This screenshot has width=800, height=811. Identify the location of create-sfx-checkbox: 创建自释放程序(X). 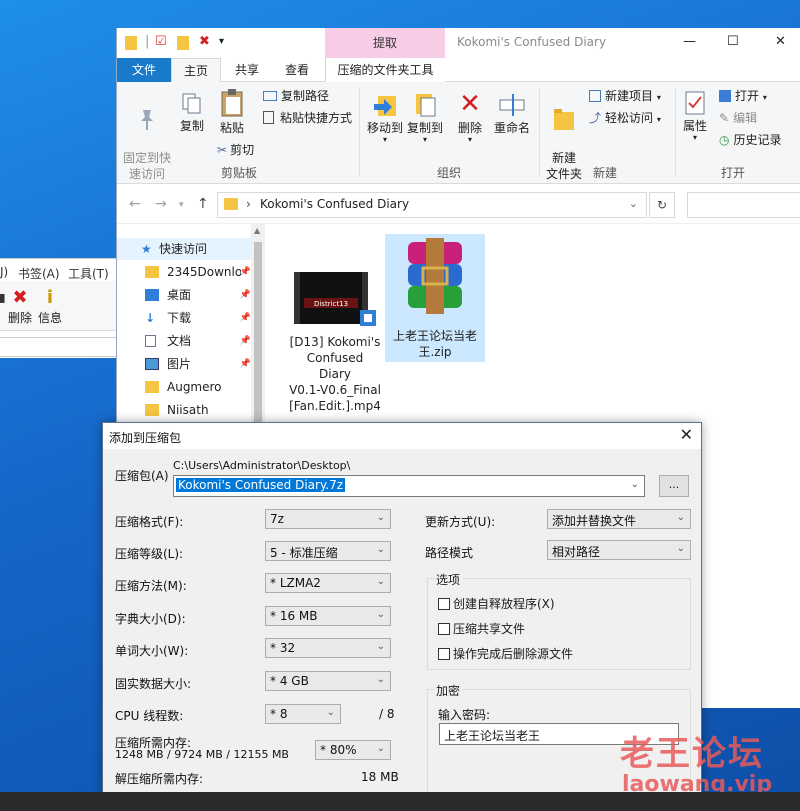
(496, 603).